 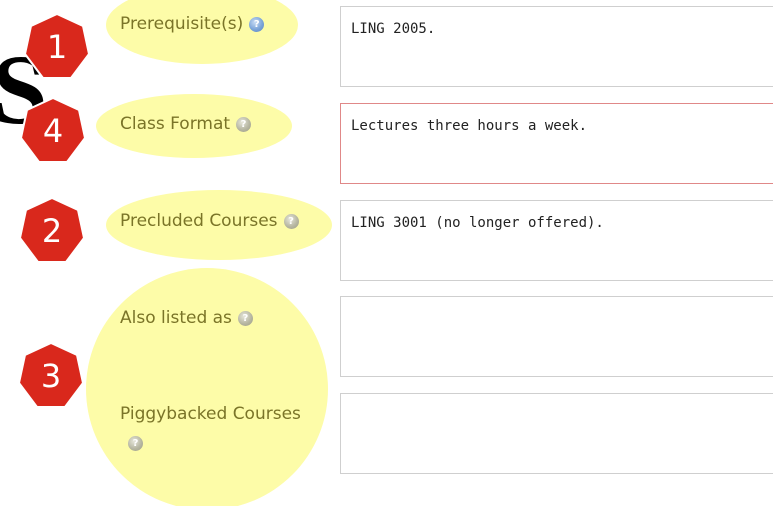 I want to click on step-badge-4: 4, so click(x=53, y=131).